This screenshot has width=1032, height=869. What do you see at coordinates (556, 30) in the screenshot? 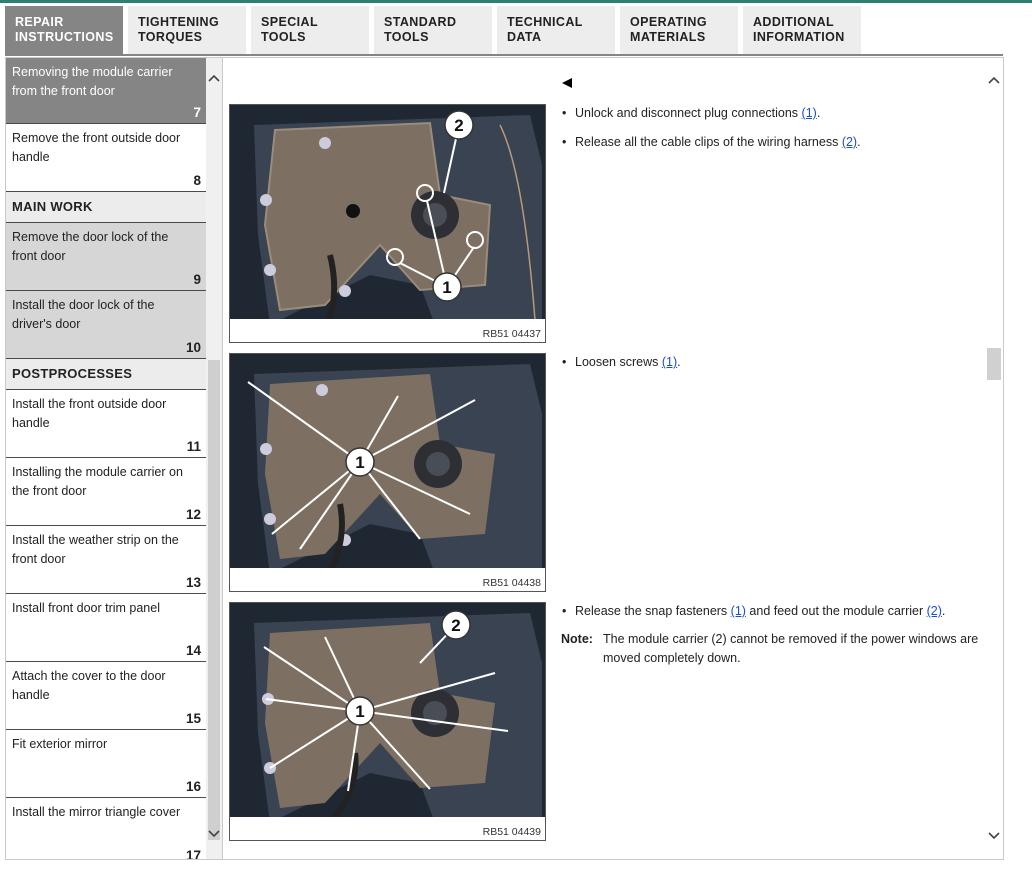
I see `tab-technical-data: TECHNICAL DATA` at bounding box center [556, 30].